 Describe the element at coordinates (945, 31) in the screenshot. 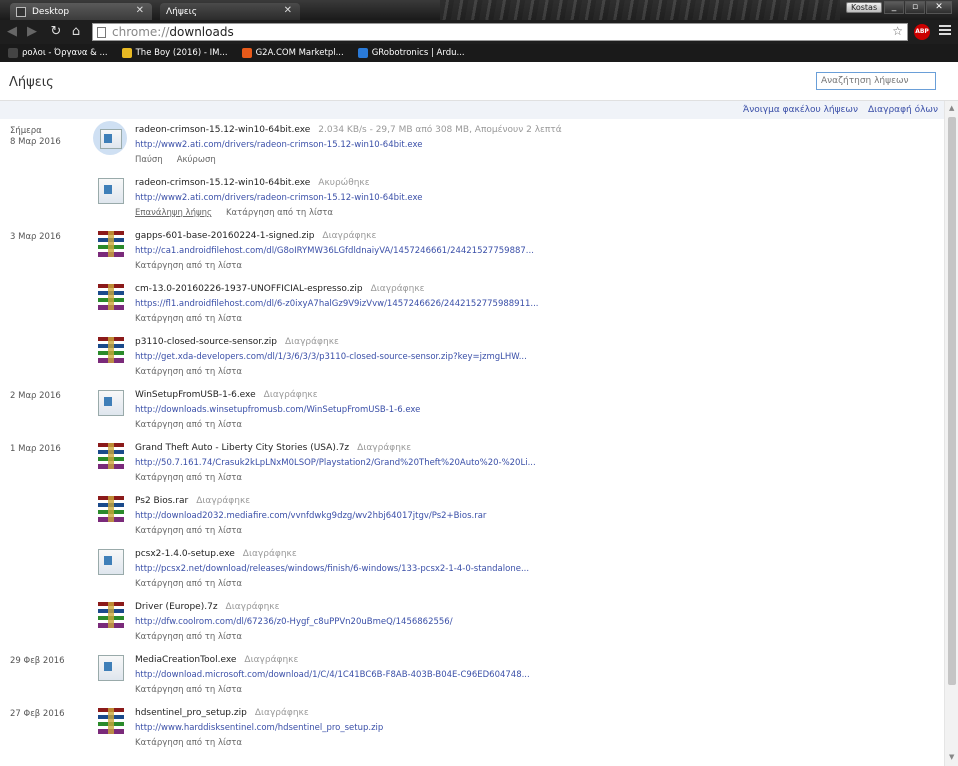

I see `chrome-menu-icon` at that location.